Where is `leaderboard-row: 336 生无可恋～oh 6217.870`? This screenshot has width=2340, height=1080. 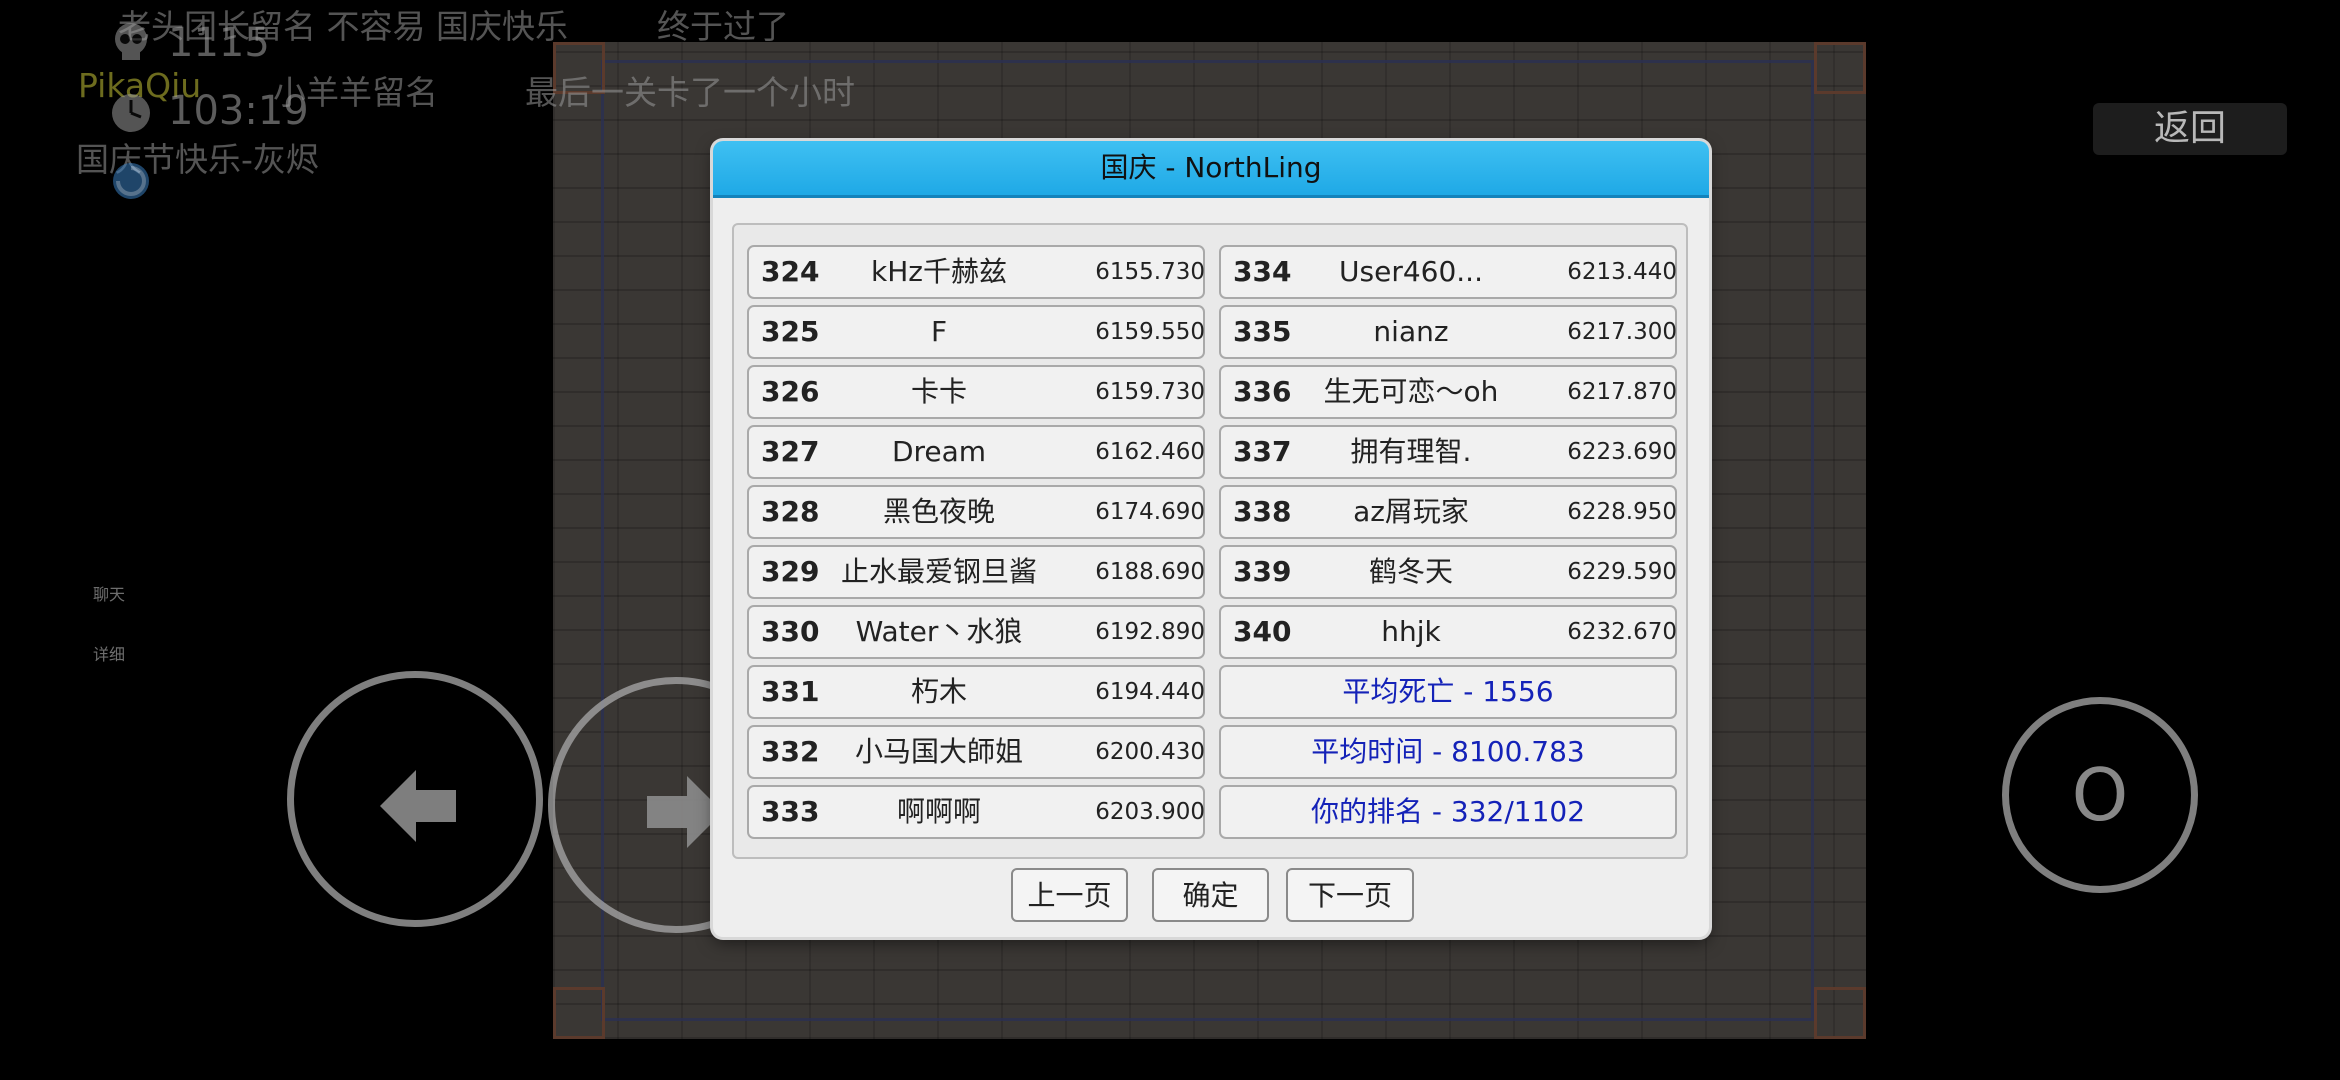
leaderboard-row: 336 生无可恋～oh 6217.870 is located at coordinates (1448, 392).